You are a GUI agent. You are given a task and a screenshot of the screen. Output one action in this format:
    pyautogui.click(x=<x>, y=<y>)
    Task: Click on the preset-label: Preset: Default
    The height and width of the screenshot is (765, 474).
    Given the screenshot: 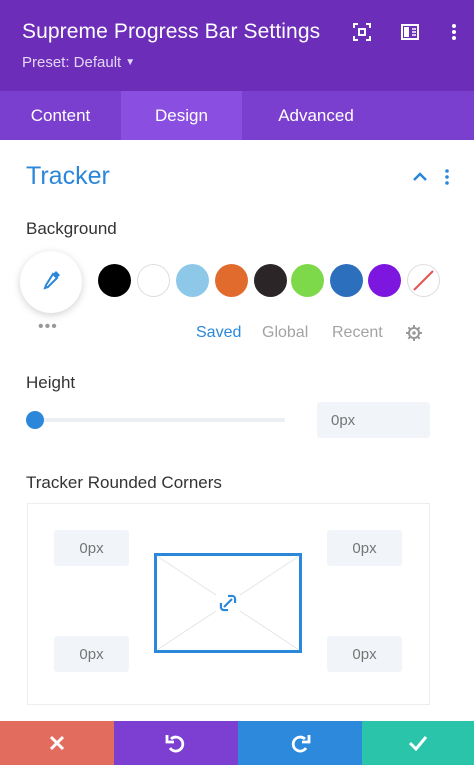 What is the action you would take?
    pyautogui.click(x=72, y=62)
    